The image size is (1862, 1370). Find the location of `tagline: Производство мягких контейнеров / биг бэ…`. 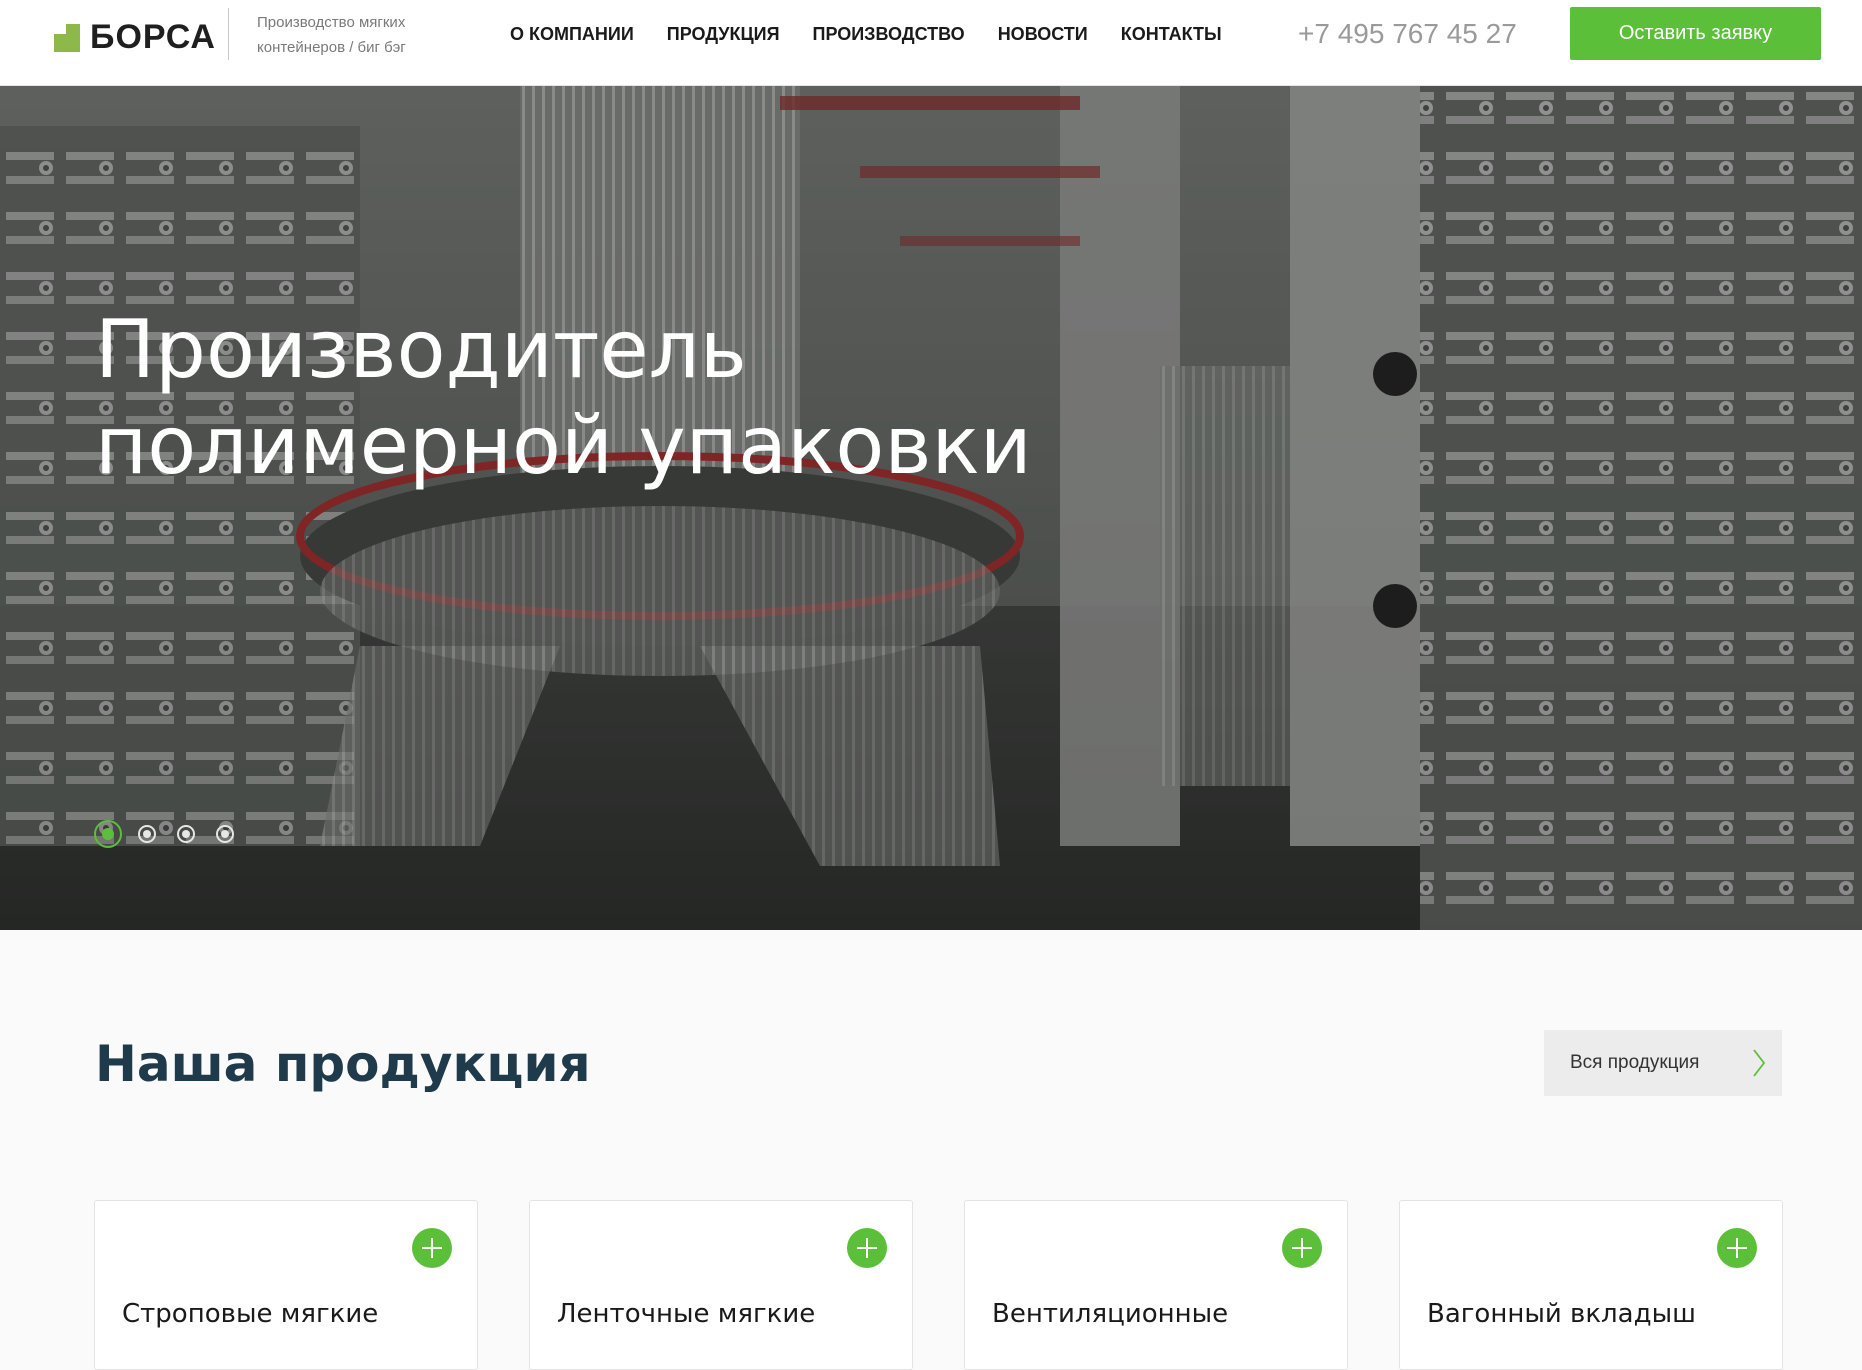

tagline: Производство мягких контейнеров / биг бэ… is located at coordinates (357, 35).